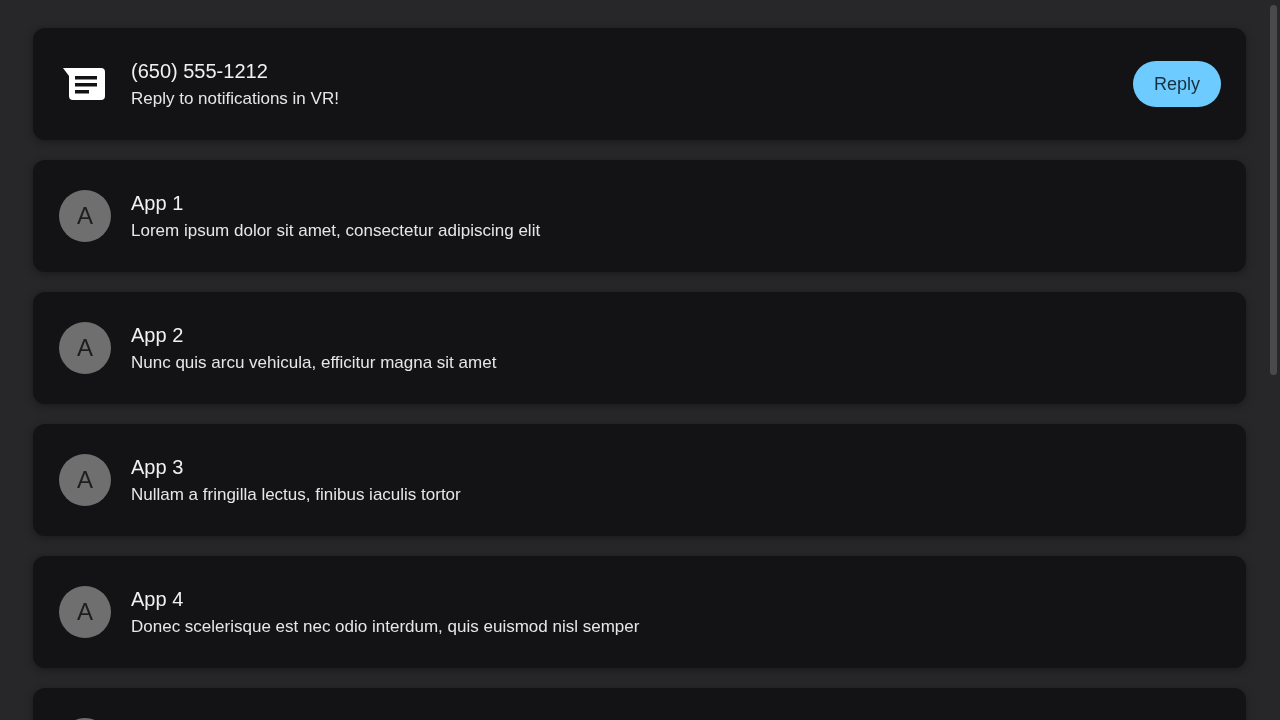 The image size is (1280, 720). I want to click on notification-title: App 4, so click(158, 599).